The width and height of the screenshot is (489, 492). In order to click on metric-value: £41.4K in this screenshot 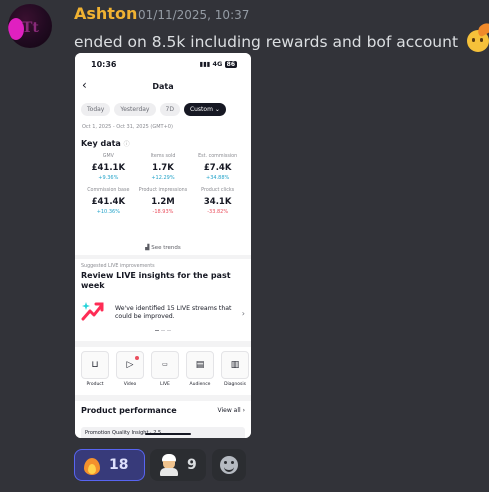, I will do `click(108, 202)`.